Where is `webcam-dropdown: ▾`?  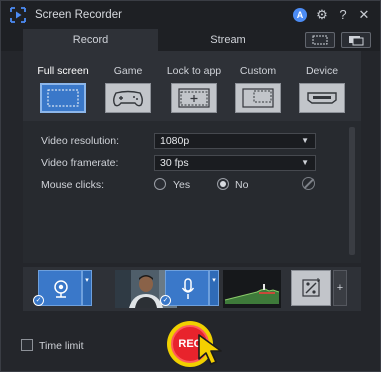 webcam-dropdown: ▾ is located at coordinates (87, 288).